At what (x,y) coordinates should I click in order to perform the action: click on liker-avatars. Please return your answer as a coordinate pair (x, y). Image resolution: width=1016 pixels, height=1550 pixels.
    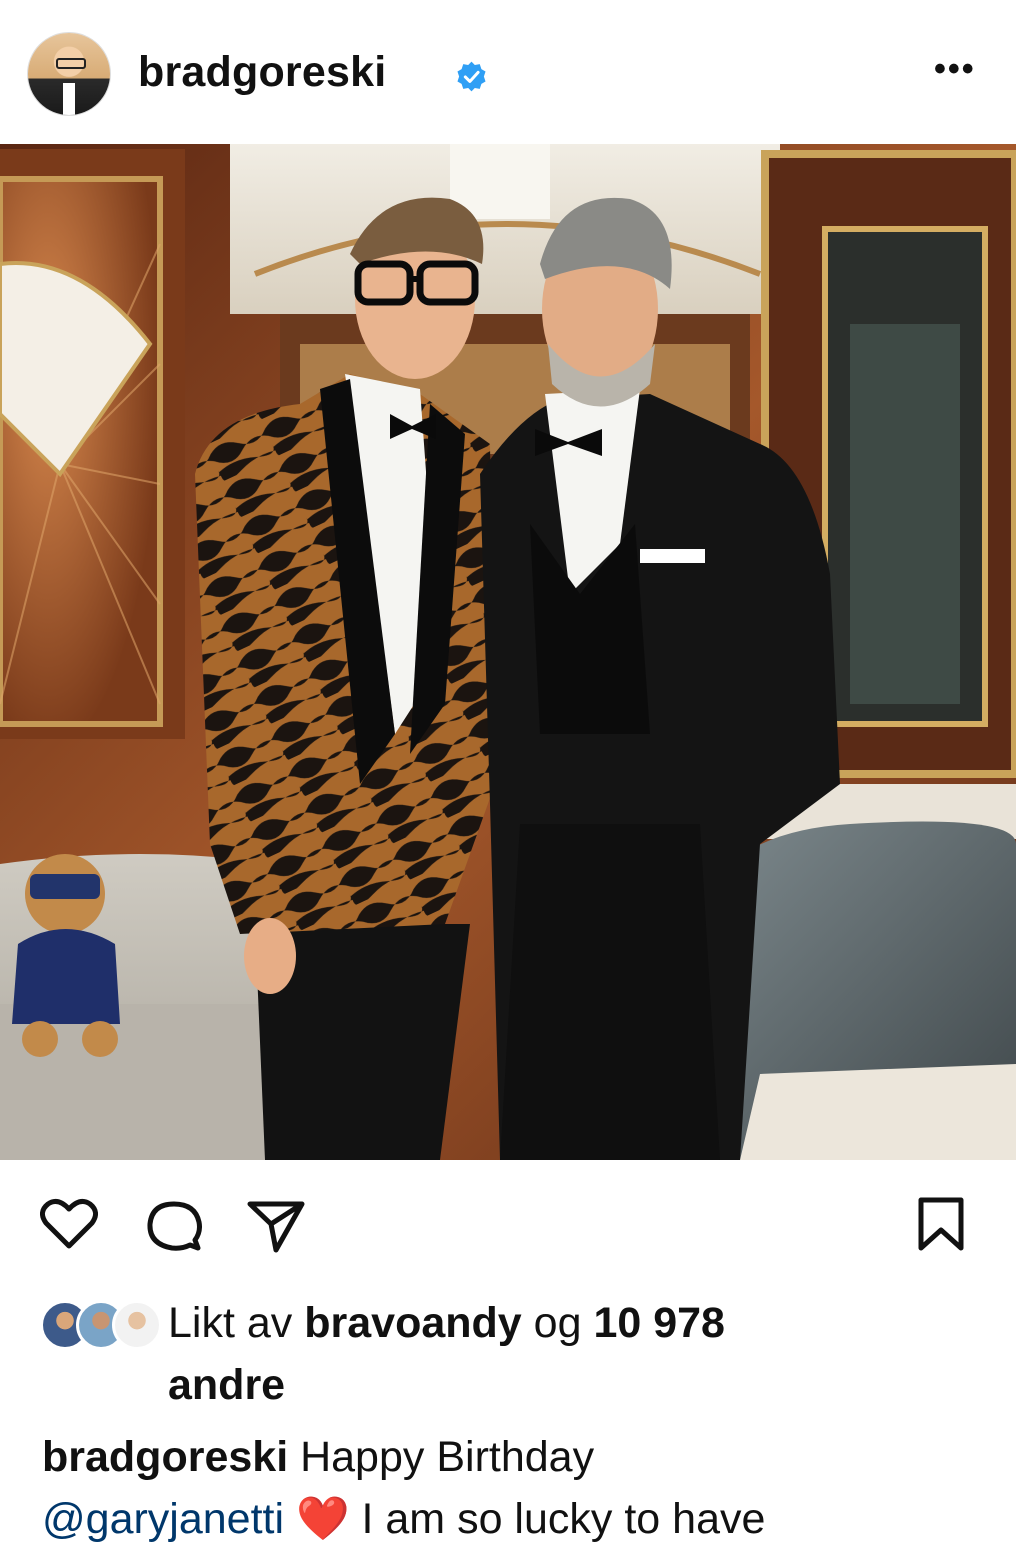
    Looking at the image, I should click on (101, 1325).